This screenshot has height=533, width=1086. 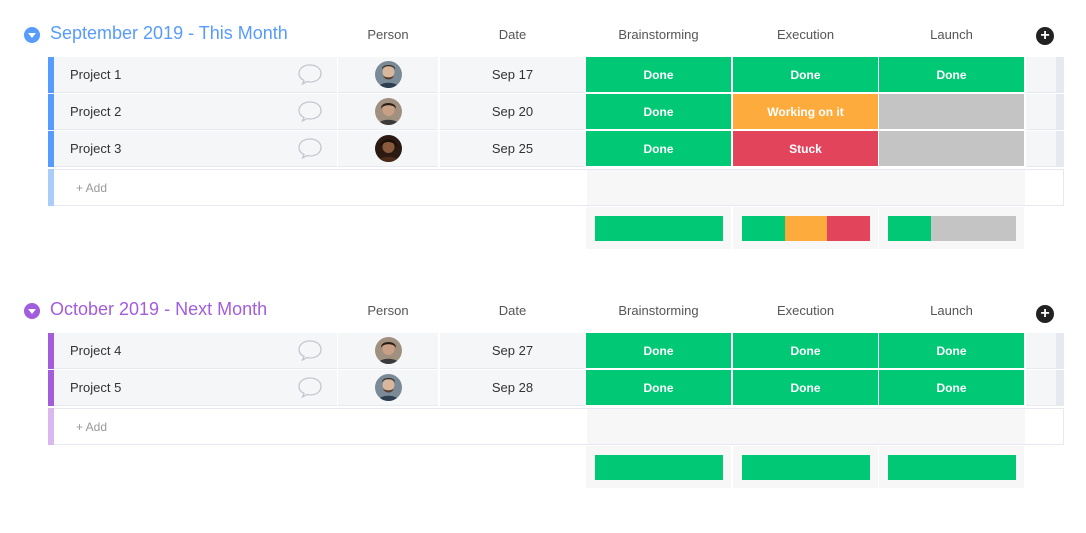 I want to click on item-name: Project 4, so click(x=95, y=350).